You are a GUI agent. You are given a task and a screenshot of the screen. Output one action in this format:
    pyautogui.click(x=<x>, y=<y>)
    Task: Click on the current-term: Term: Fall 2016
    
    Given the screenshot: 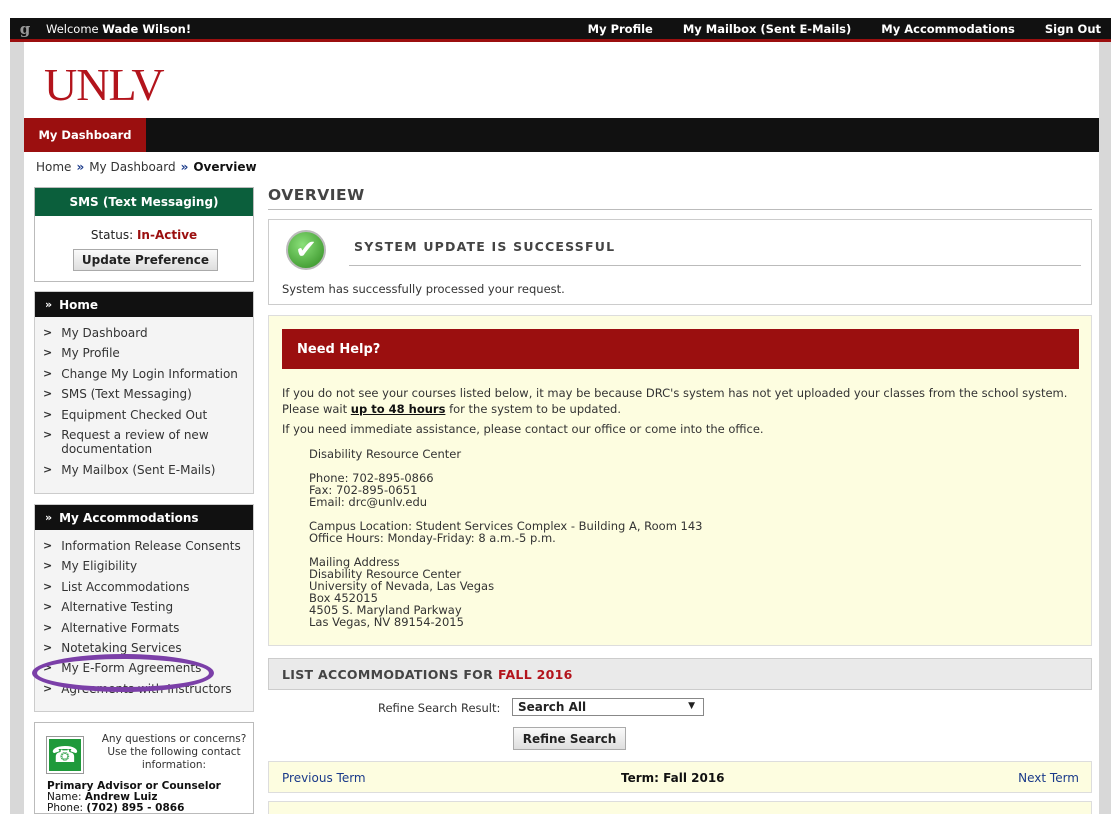 What is the action you would take?
    pyautogui.click(x=673, y=778)
    